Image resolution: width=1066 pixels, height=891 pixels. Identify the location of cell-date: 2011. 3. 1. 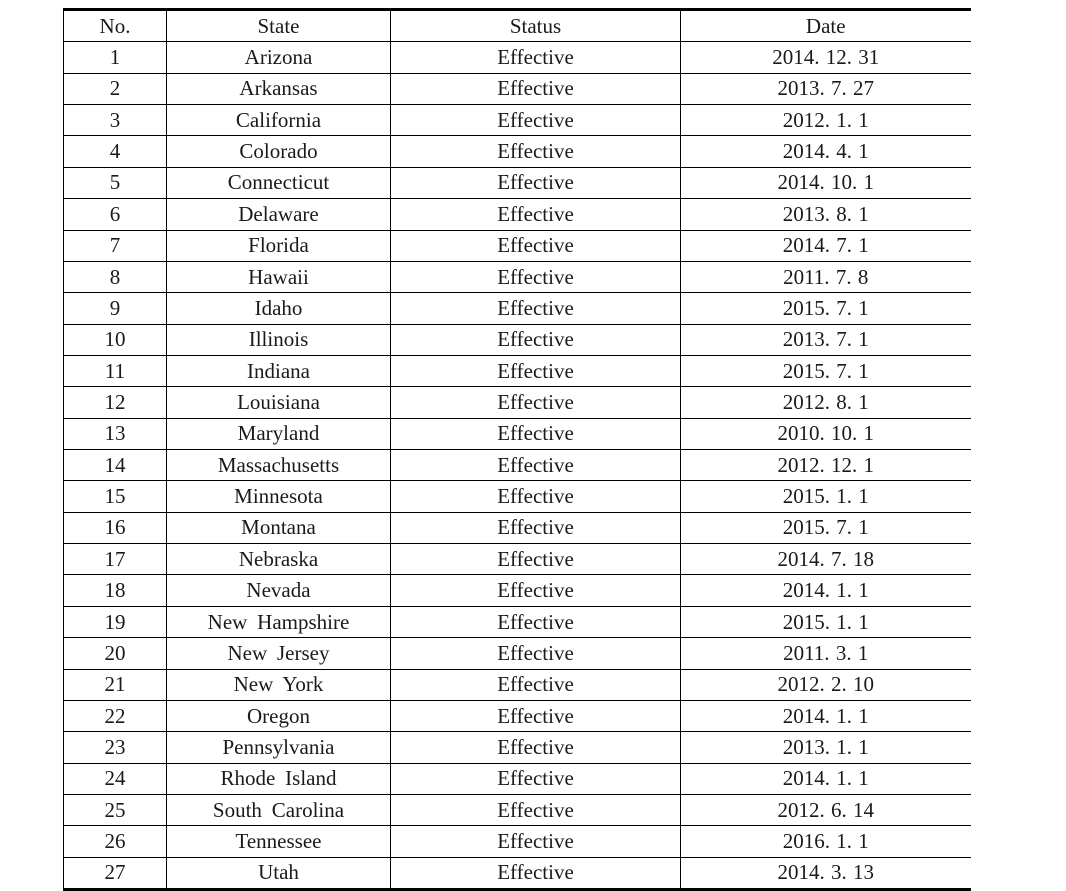
(825, 653).